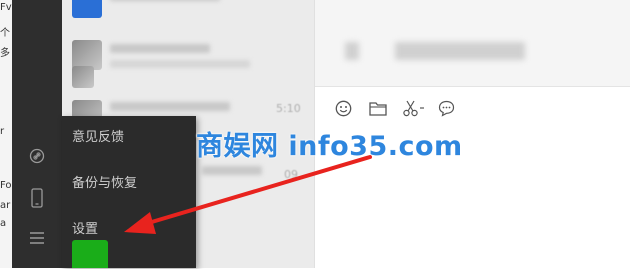 The width and height of the screenshot is (630, 269). What do you see at coordinates (90, 254) in the screenshot?
I see `app-icon-green` at bounding box center [90, 254].